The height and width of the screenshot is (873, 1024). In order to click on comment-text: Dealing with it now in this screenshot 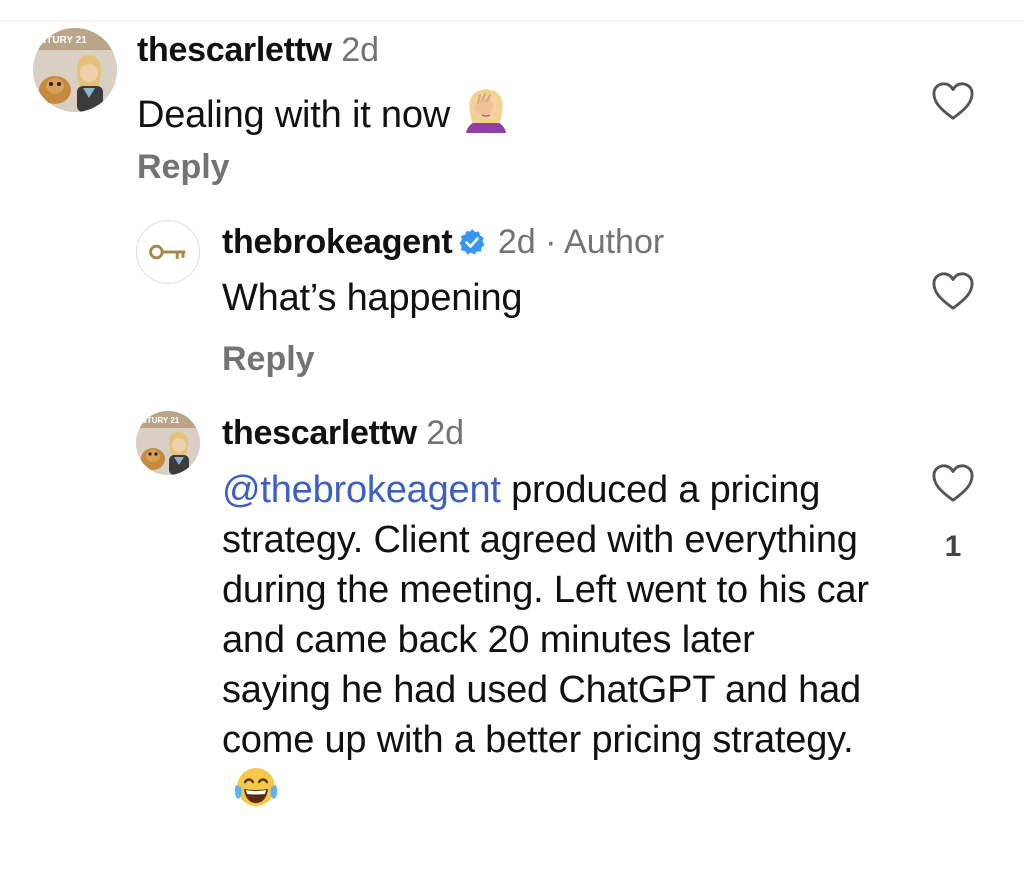, I will do `click(497, 115)`.